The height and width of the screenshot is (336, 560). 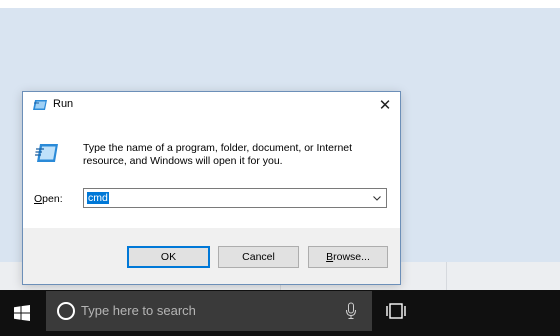 What do you see at coordinates (211, 105) in the screenshot?
I see `run-dialog-titlebar: Run ✕` at bounding box center [211, 105].